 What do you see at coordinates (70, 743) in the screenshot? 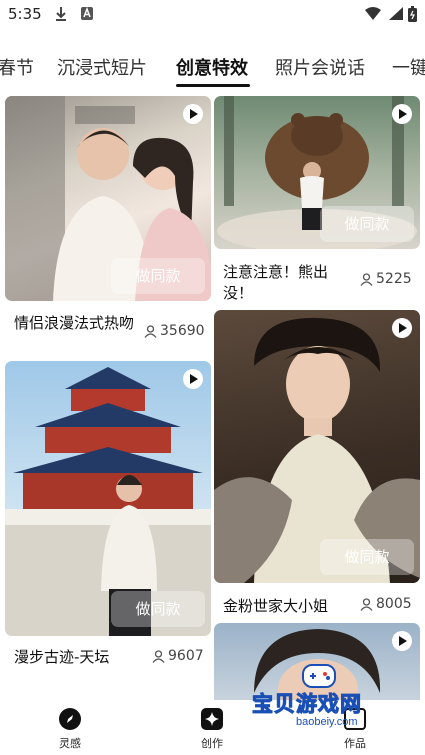
I see `nav-label: 灵感` at bounding box center [70, 743].